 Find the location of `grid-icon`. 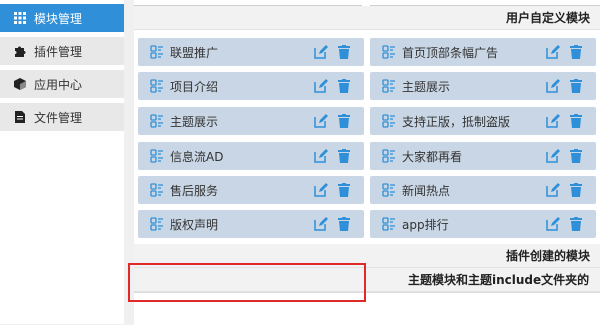

grid-icon is located at coordinates (20, 18).